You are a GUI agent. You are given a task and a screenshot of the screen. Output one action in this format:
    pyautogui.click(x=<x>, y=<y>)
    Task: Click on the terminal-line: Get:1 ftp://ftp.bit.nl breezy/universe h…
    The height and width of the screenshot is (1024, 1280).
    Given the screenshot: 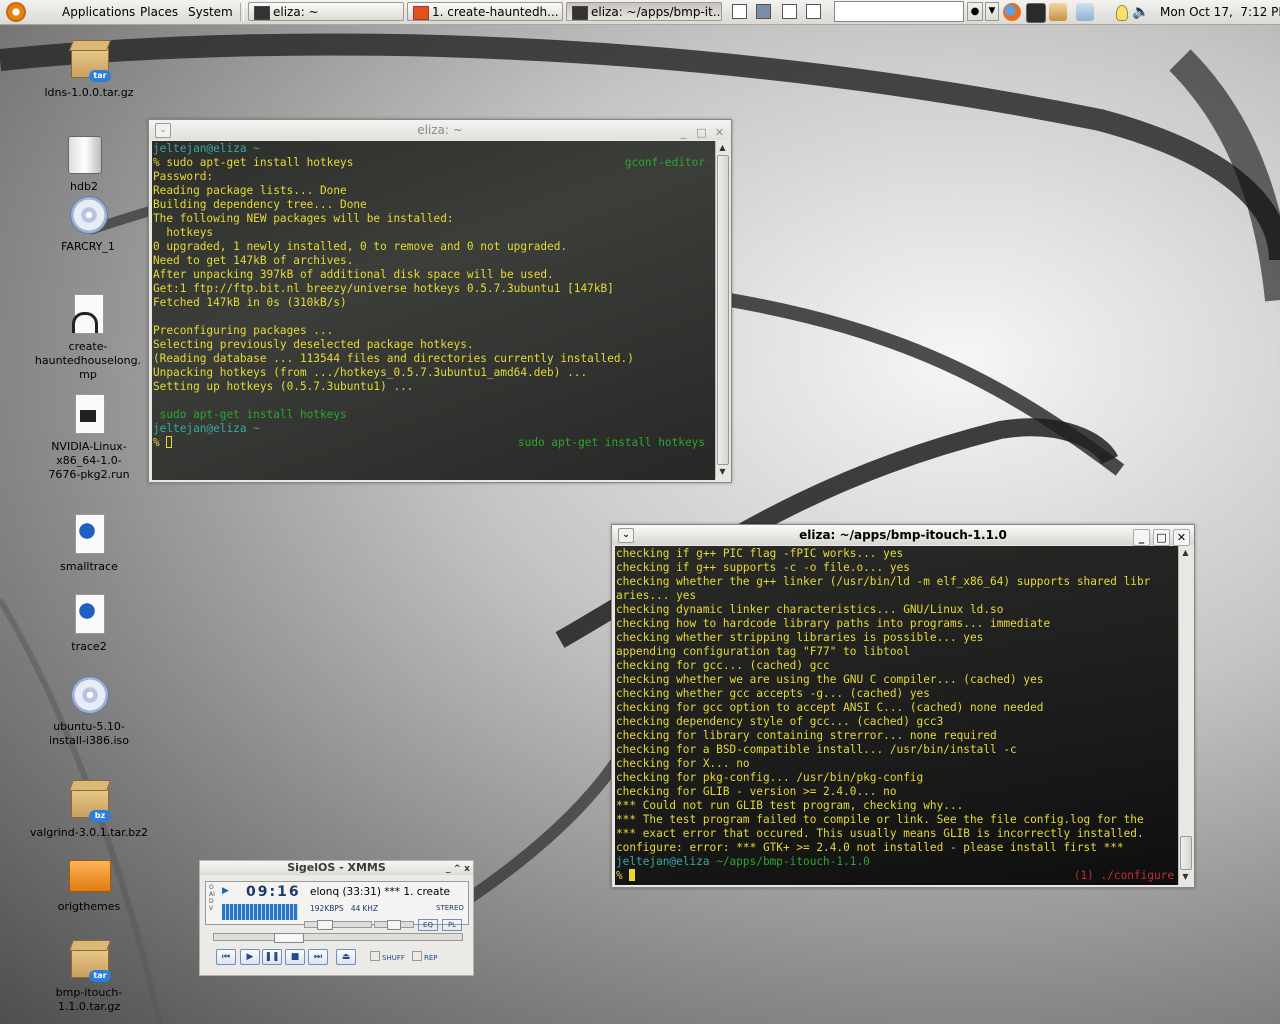 What is the action you would take?
    pyautogui.click(x=434, y=289)
    